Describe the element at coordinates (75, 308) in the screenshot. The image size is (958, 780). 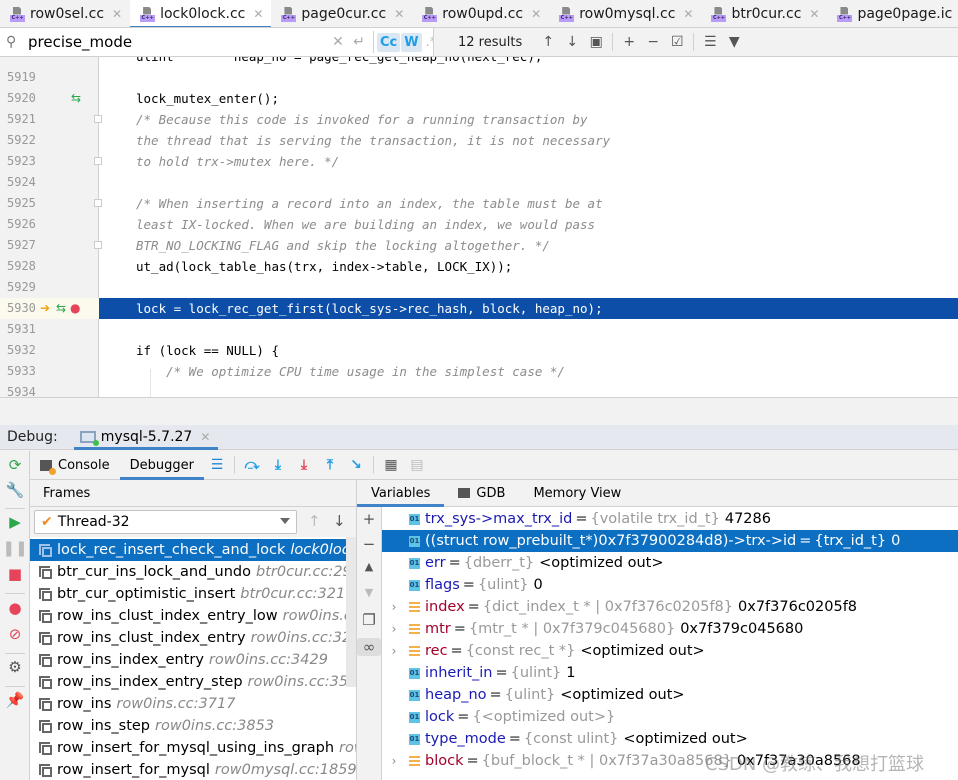
I see `breakpoint-icon: ●` at that location.